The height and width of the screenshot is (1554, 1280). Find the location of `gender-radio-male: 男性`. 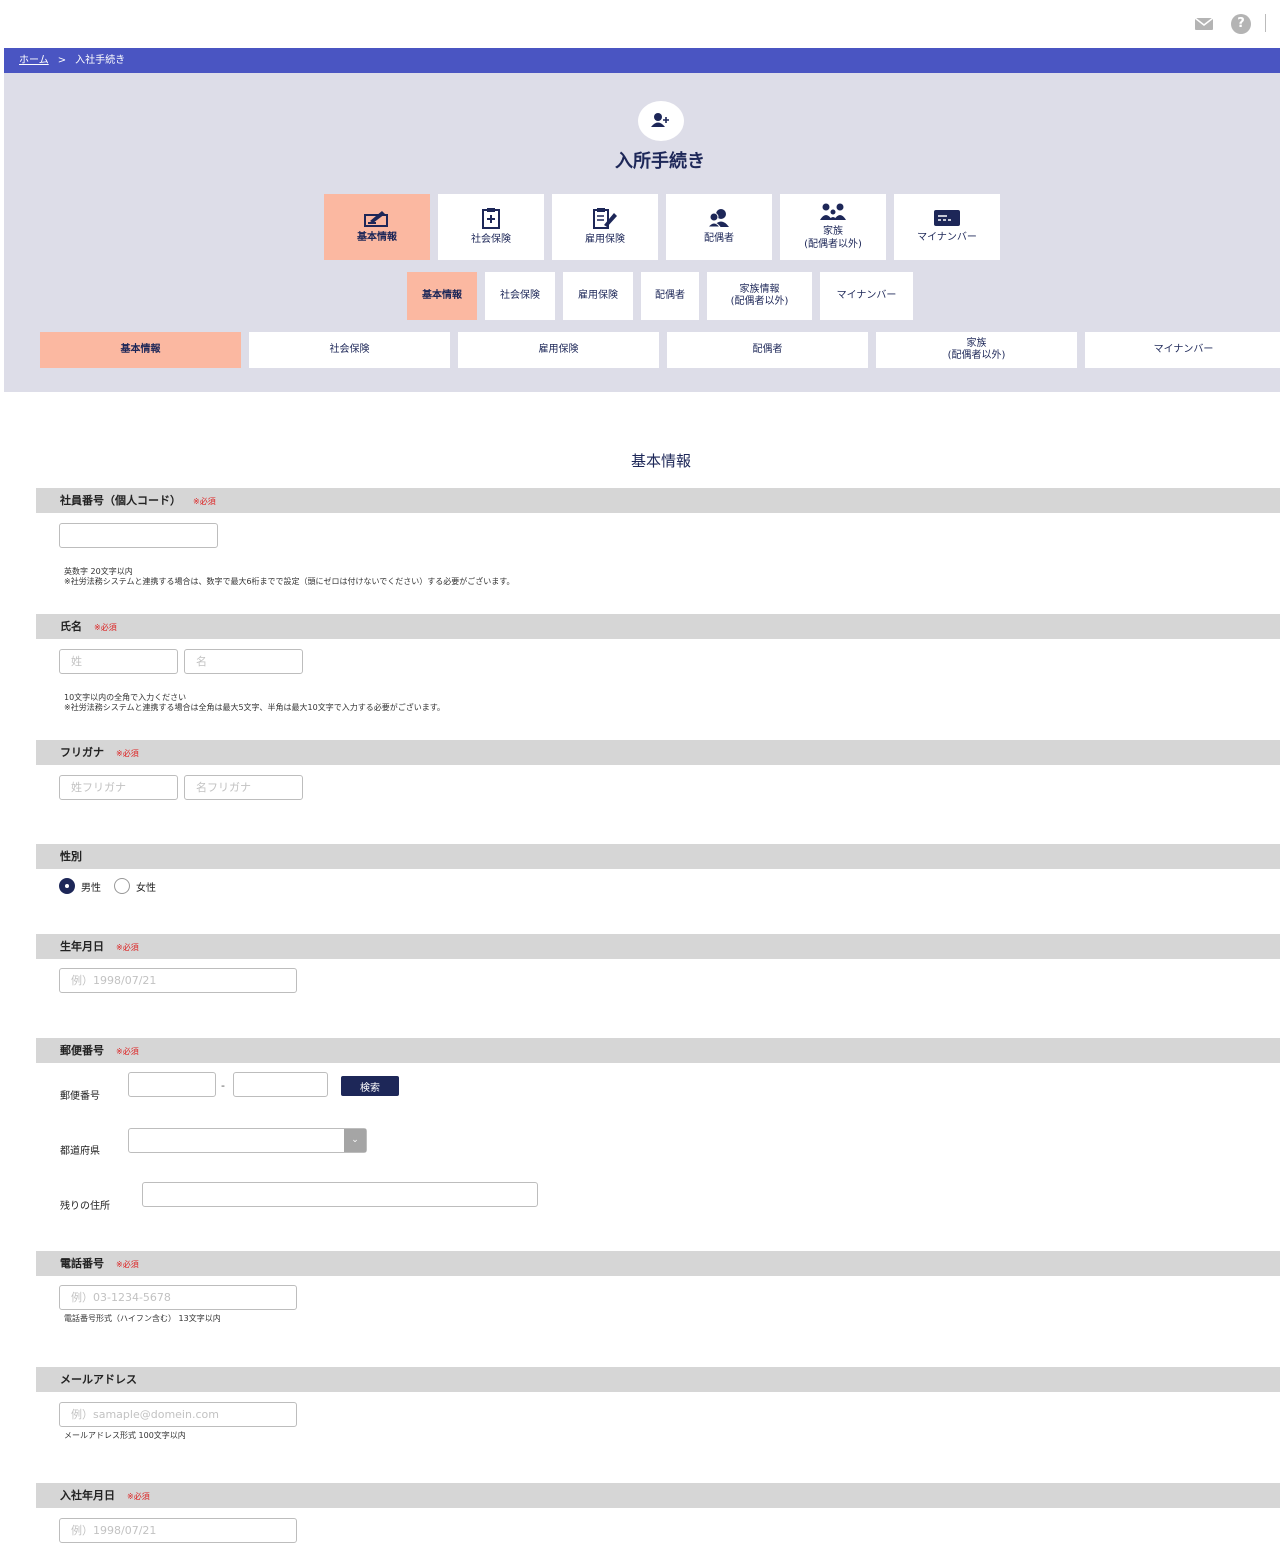

gender-radio-male: 男性 is located at coordinates (80, 886).